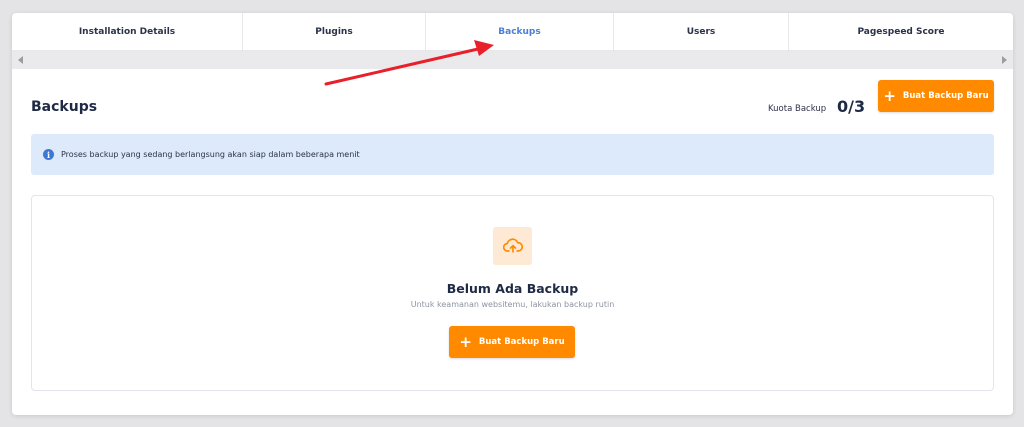 This screenshot has width=1024, height=427. Describe the element at coordinates (945, 96) in the screenshot. I see `new-backup-button-label: Buat Backup Baru` at that location.